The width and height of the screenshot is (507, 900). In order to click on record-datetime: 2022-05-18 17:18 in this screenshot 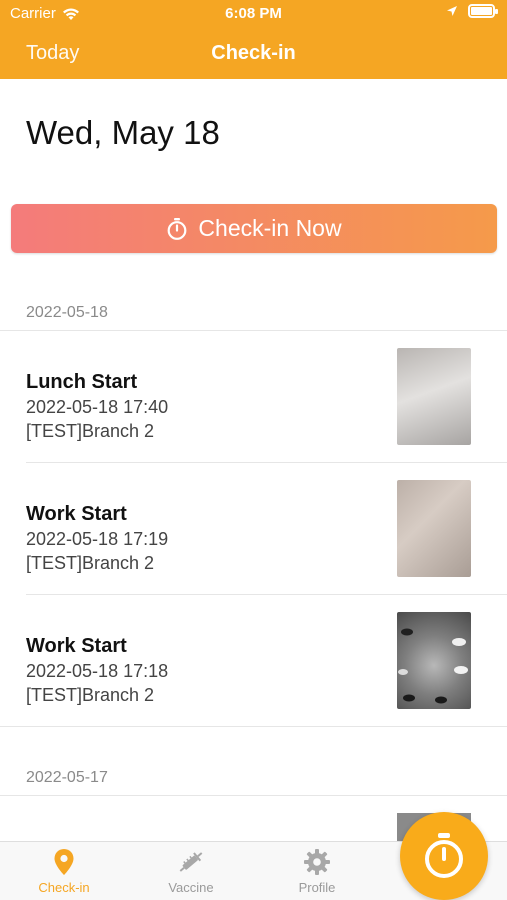, I will do `click(97, 671)`.